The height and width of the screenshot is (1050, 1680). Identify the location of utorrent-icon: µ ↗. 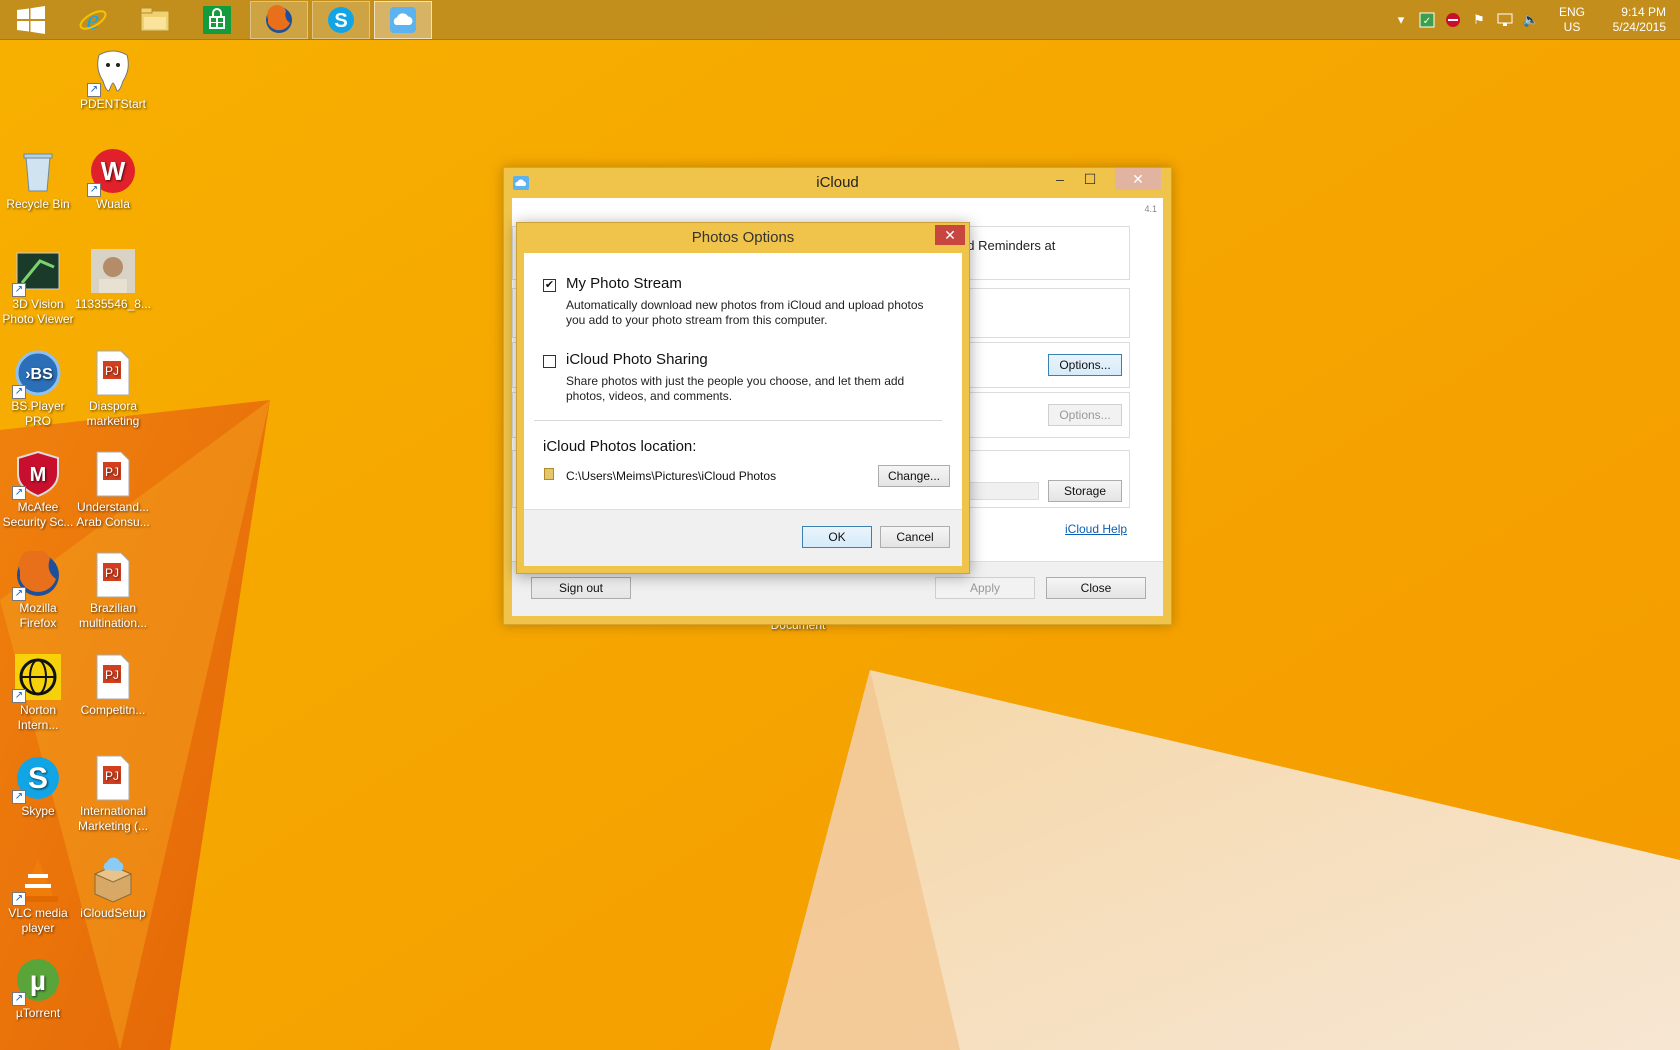
(37, 981).